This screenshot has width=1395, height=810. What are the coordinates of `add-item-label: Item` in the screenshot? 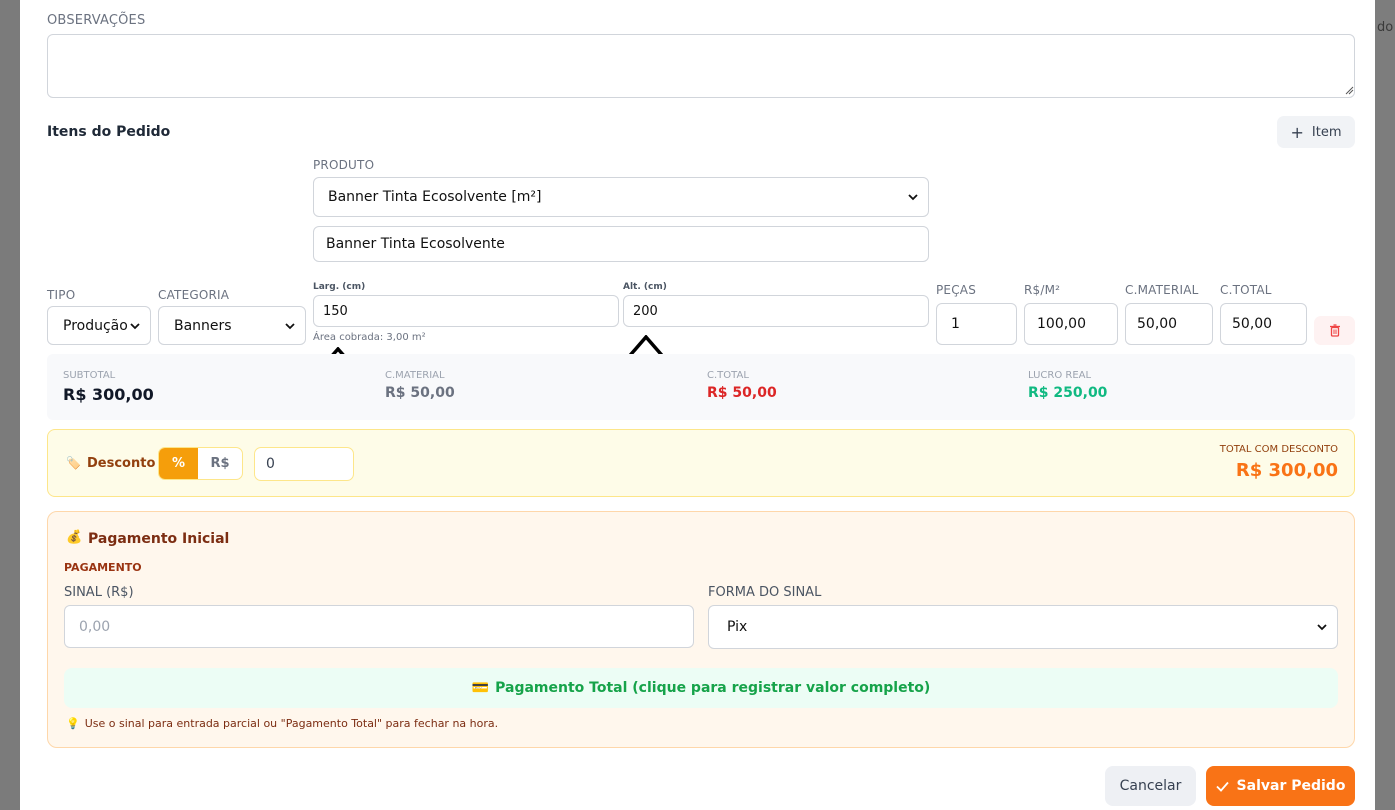 It's located at (1326, 132).